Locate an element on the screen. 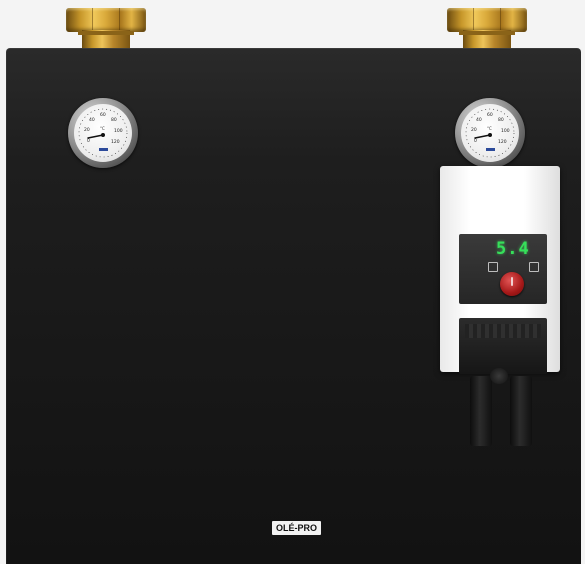 The height and width of the screenshot is (564, 585). left-brass-fitting is located at coordinates (106, 26).